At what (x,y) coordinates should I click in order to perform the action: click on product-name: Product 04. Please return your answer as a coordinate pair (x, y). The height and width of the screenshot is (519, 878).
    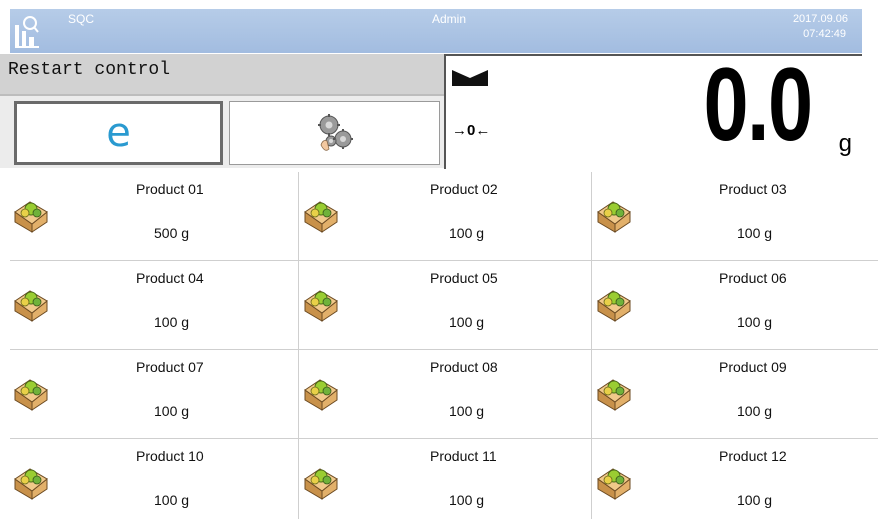
    Looking at the image, I should click on (170, 278).